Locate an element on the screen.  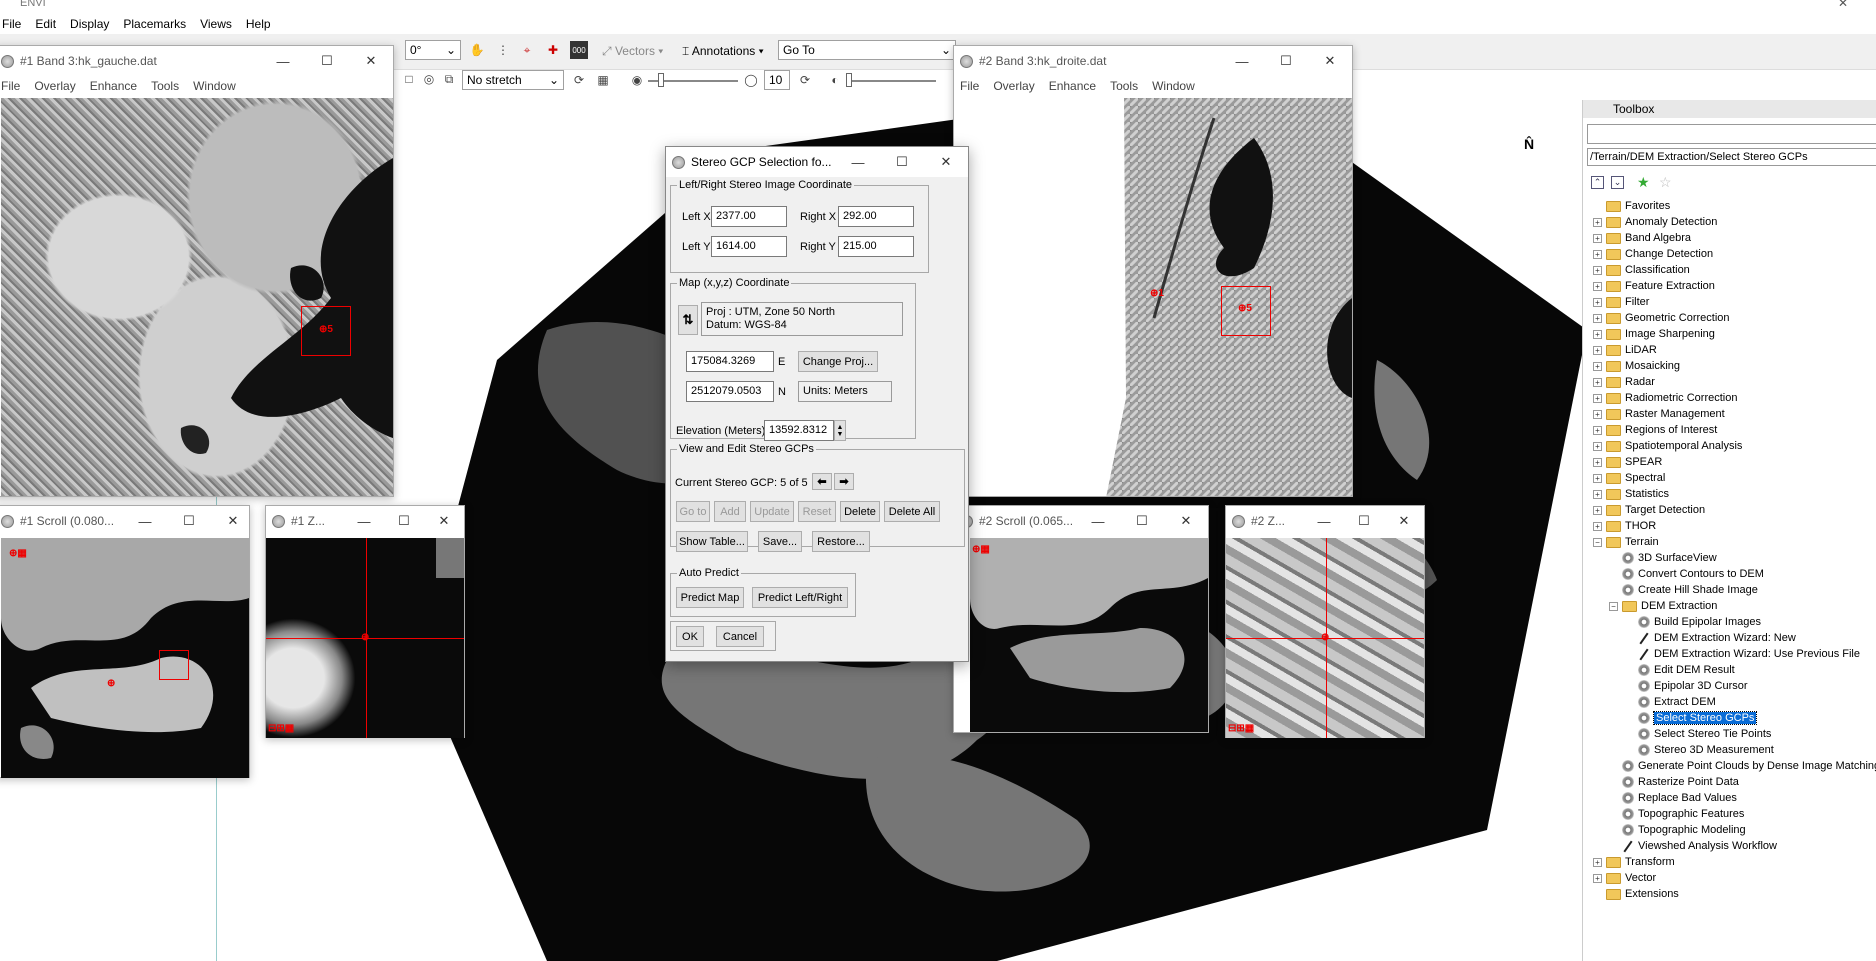
right-y-field: 215.00 is located at coordinates (876, 246).